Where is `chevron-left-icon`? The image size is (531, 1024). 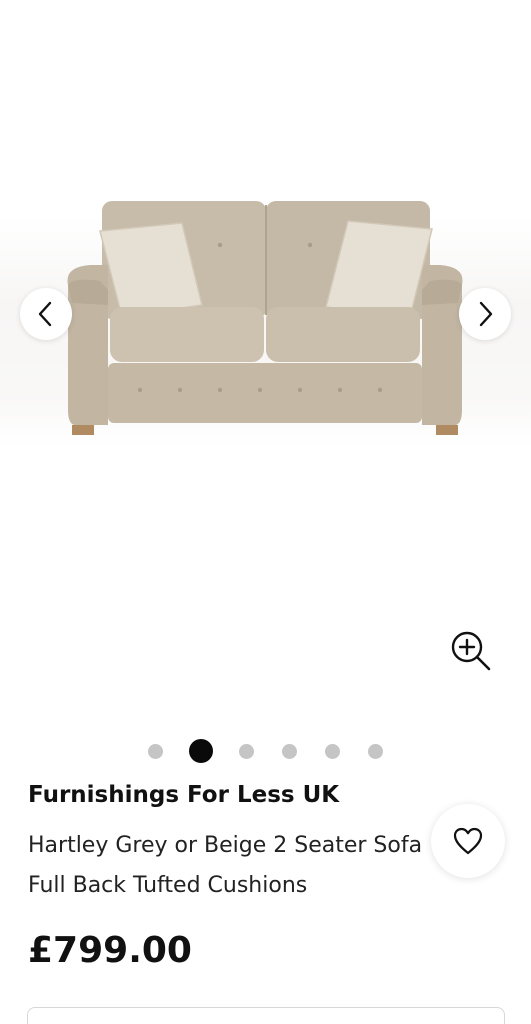
chevron-left-icon is located at coordinates (45, 314).